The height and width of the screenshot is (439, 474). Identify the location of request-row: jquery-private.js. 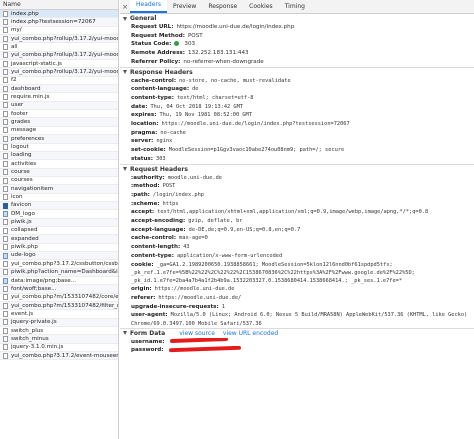
(59, 323).